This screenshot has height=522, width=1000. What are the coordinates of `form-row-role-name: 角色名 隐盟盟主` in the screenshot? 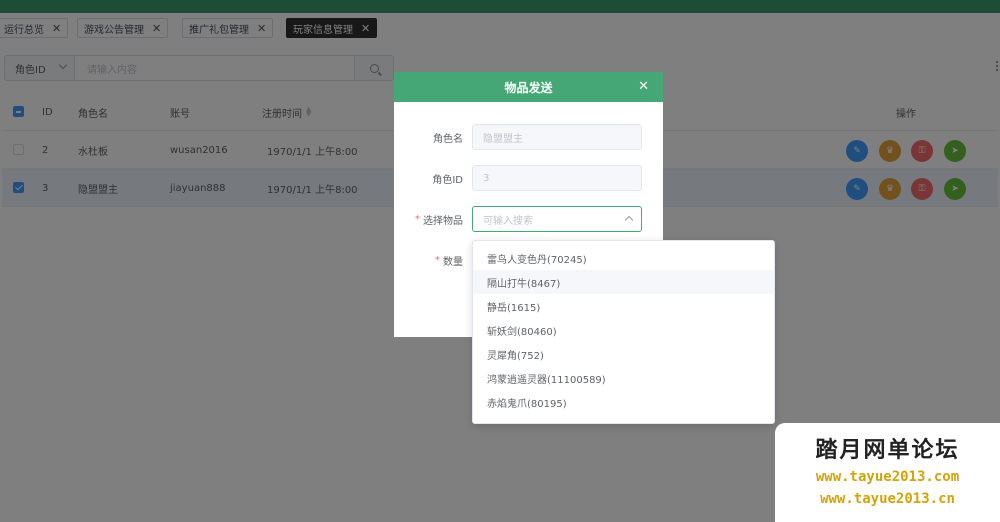 It's located at (528, 137).